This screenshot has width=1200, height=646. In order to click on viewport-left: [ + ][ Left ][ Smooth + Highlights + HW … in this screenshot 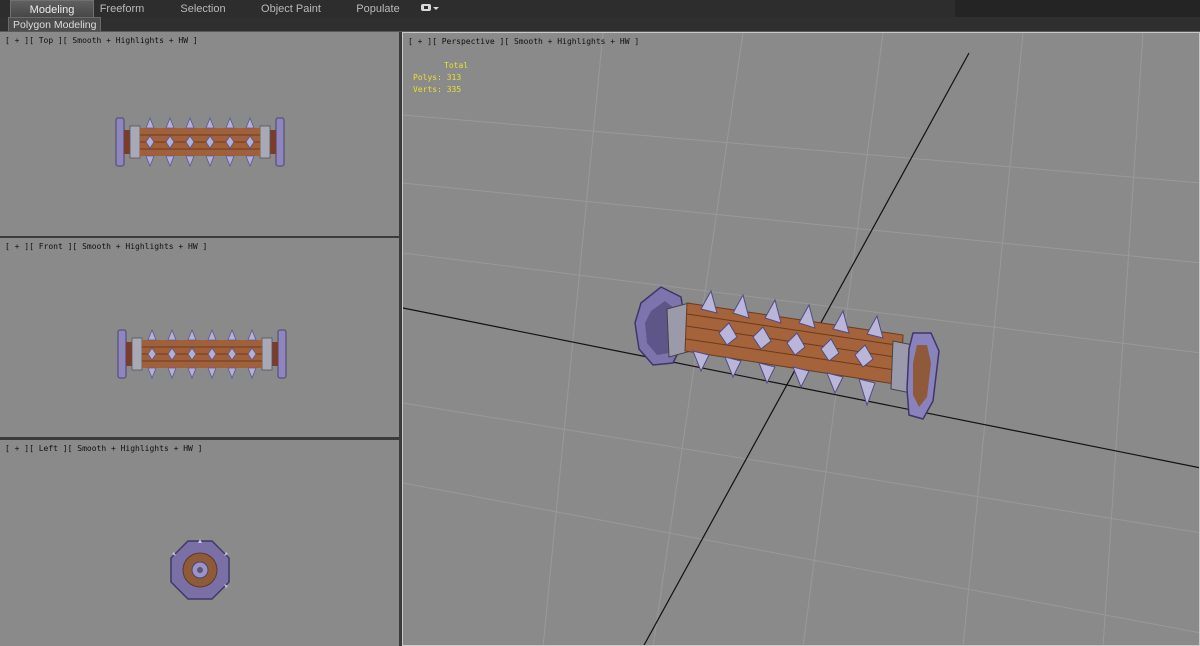, I will do `click(199, 543)`.